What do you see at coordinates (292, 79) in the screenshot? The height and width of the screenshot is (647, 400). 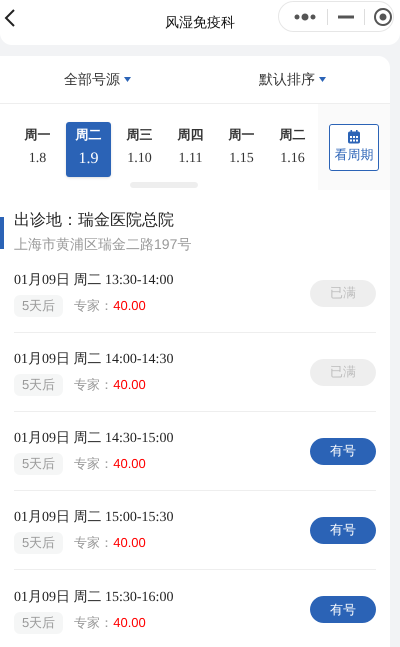 I see `filter-dropdown: 默认排序` at bounding box center [292, 79].